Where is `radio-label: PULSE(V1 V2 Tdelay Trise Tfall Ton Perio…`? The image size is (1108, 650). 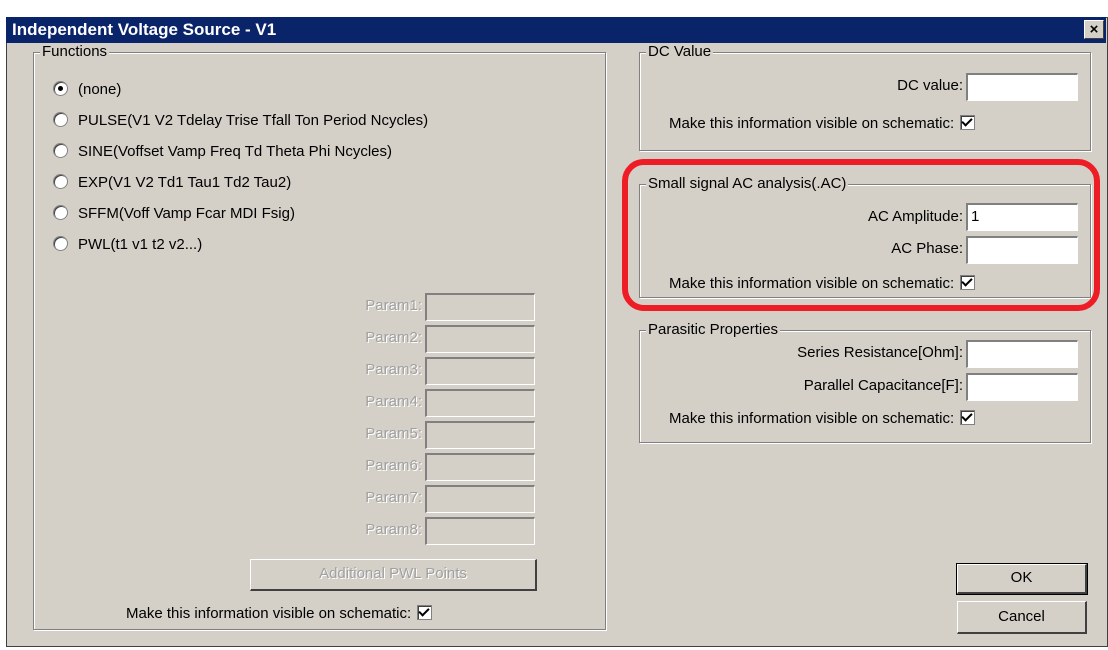
radio-label: PULSE(V1 V2 Tdelay Trise Tfall Ton Perio… is located at coordinates (253, 120).